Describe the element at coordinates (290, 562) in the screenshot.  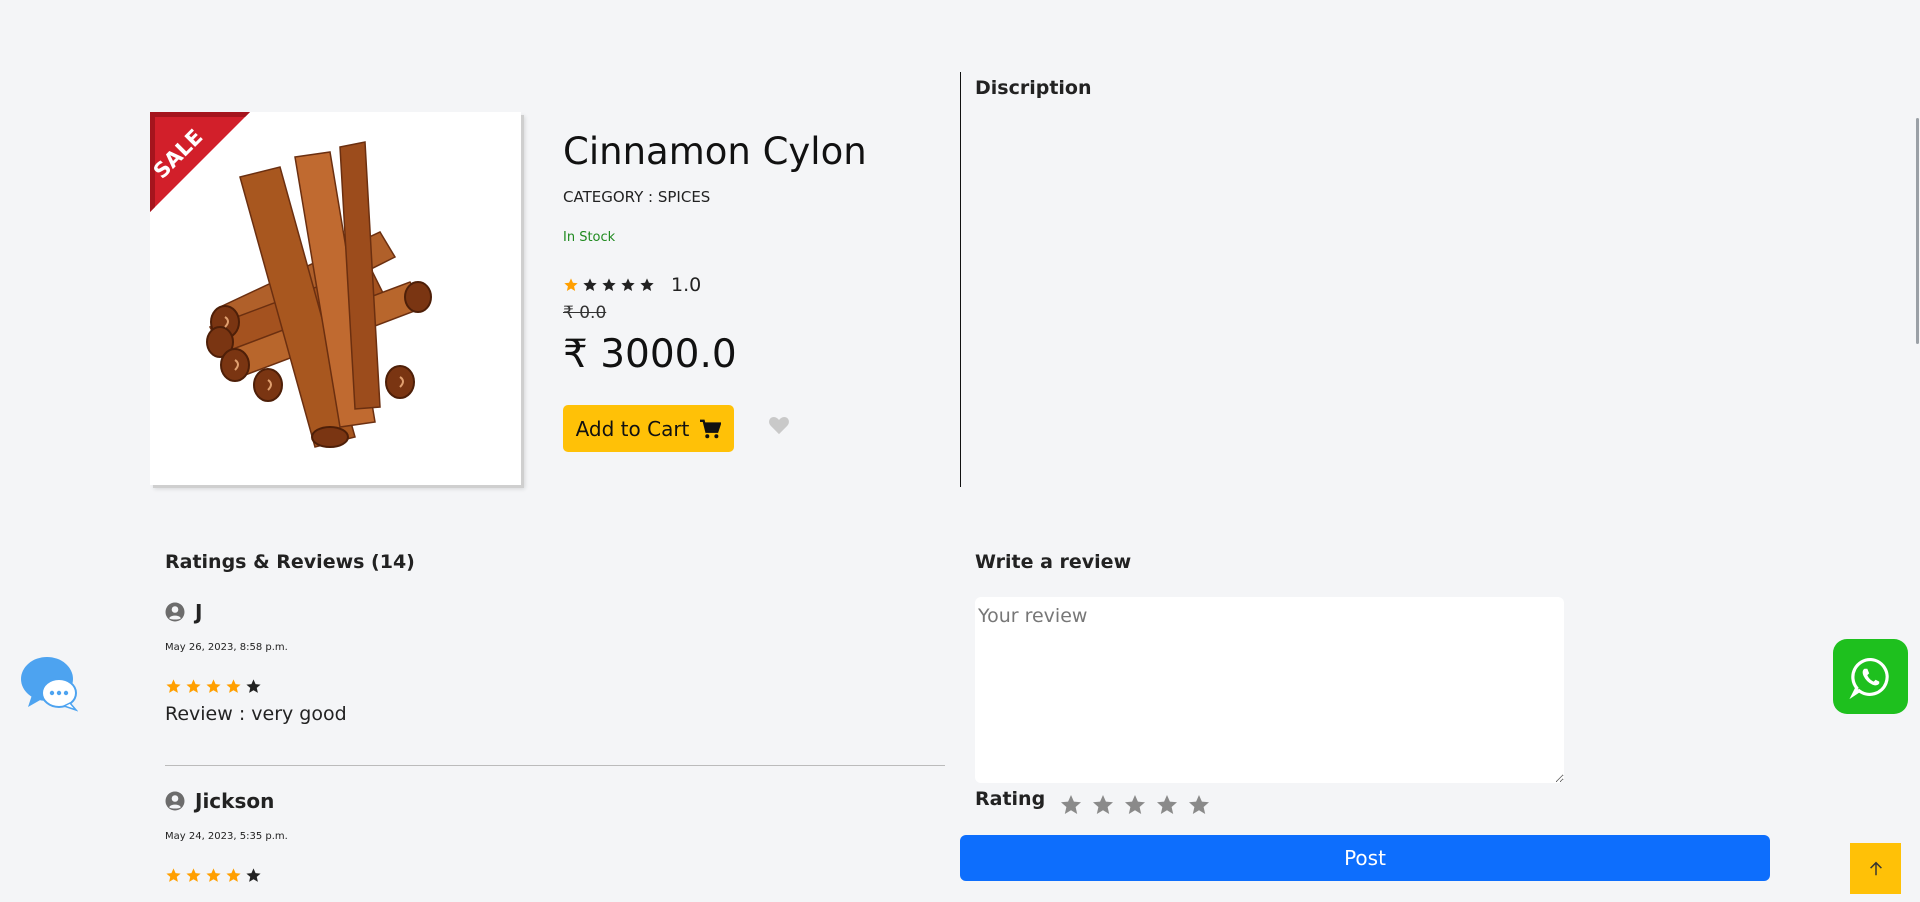
I see `reviews-title: Ratings & Reviews (14)` at that location.